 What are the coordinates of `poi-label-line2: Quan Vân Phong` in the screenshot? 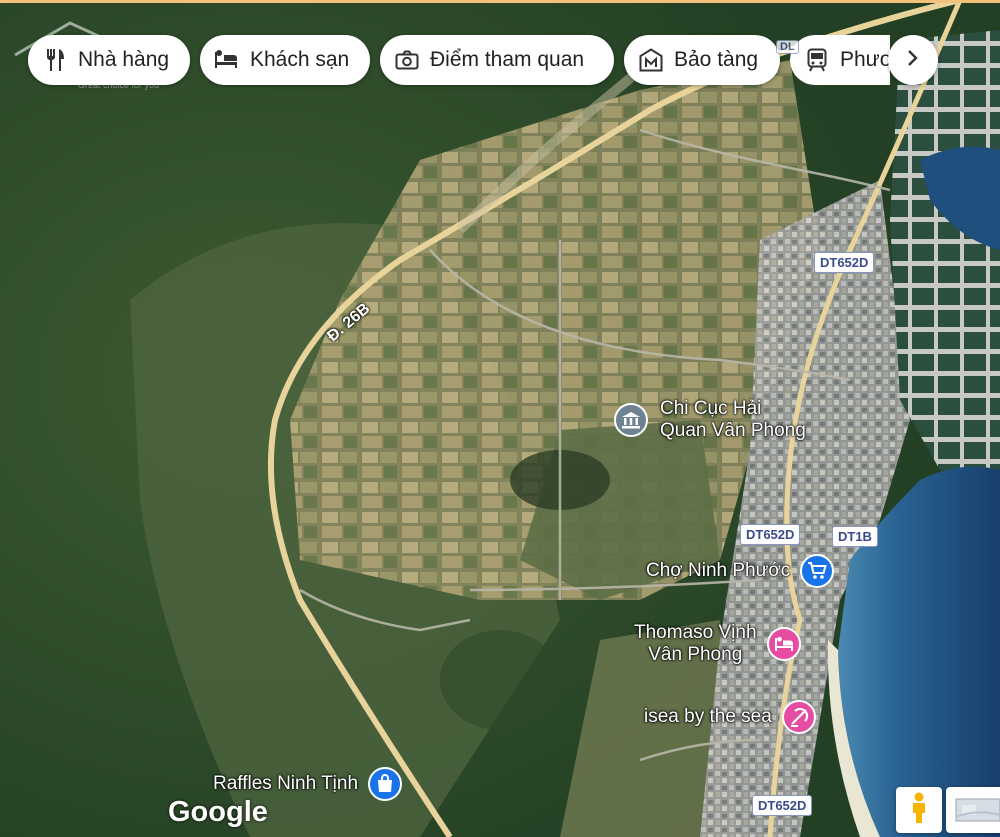 It's located at (733, 430).